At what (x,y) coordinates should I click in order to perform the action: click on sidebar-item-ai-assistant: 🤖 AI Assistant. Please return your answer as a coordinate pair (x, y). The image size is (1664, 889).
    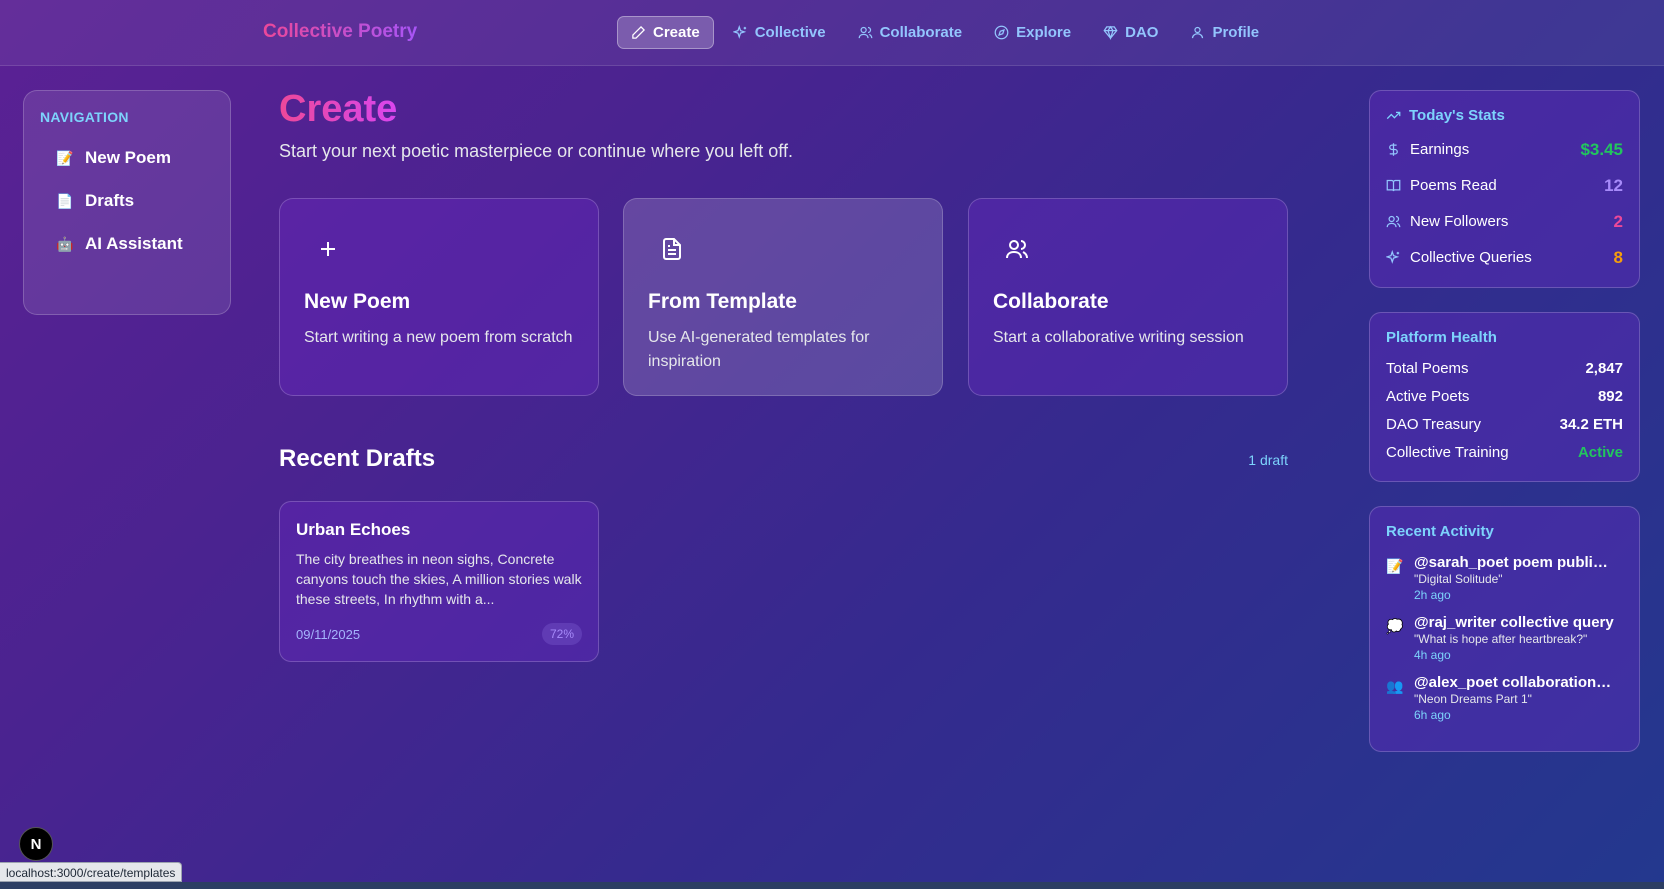
    Looking at the image, I should click on (127, 244).